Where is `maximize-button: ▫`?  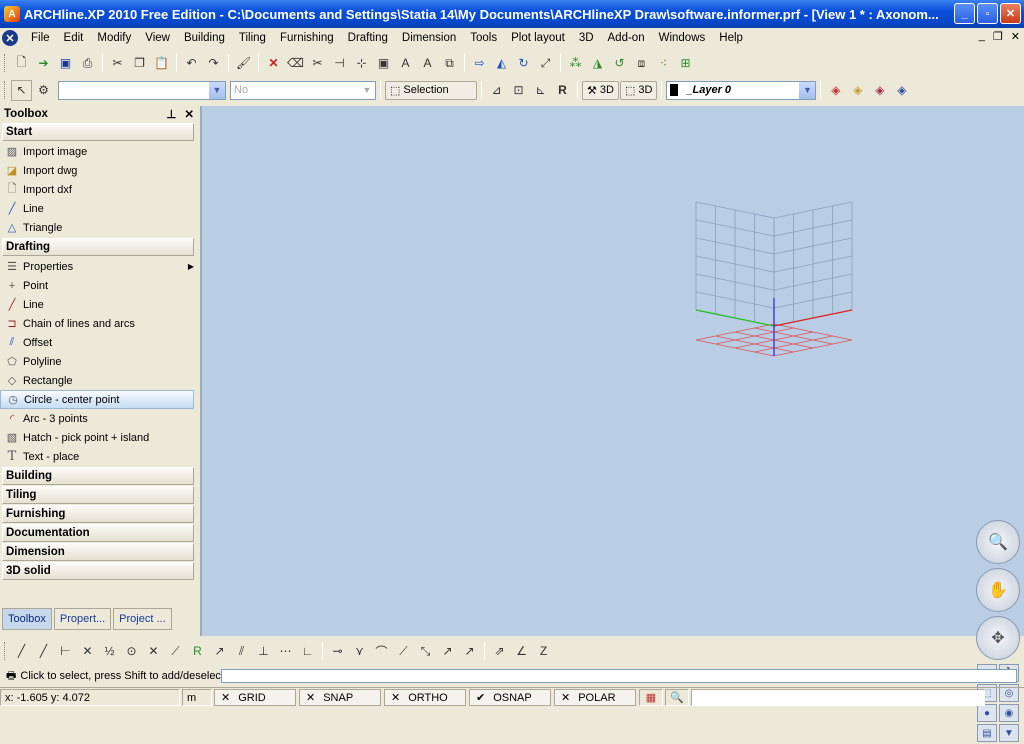 maximize-button: ▫ is located at coordinates (987, 13).